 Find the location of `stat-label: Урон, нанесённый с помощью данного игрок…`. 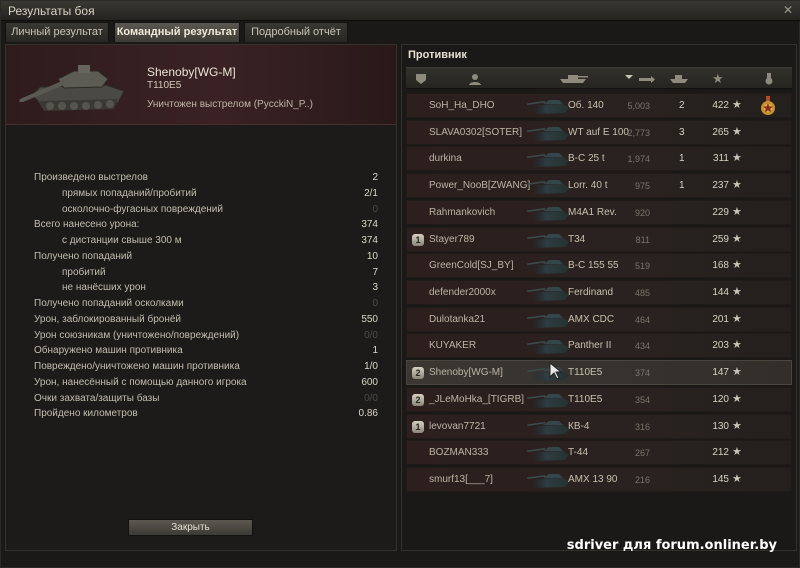

stat-label: Урон, нанесённый с помощью данного игрок… is located at coordinates (140, 382).